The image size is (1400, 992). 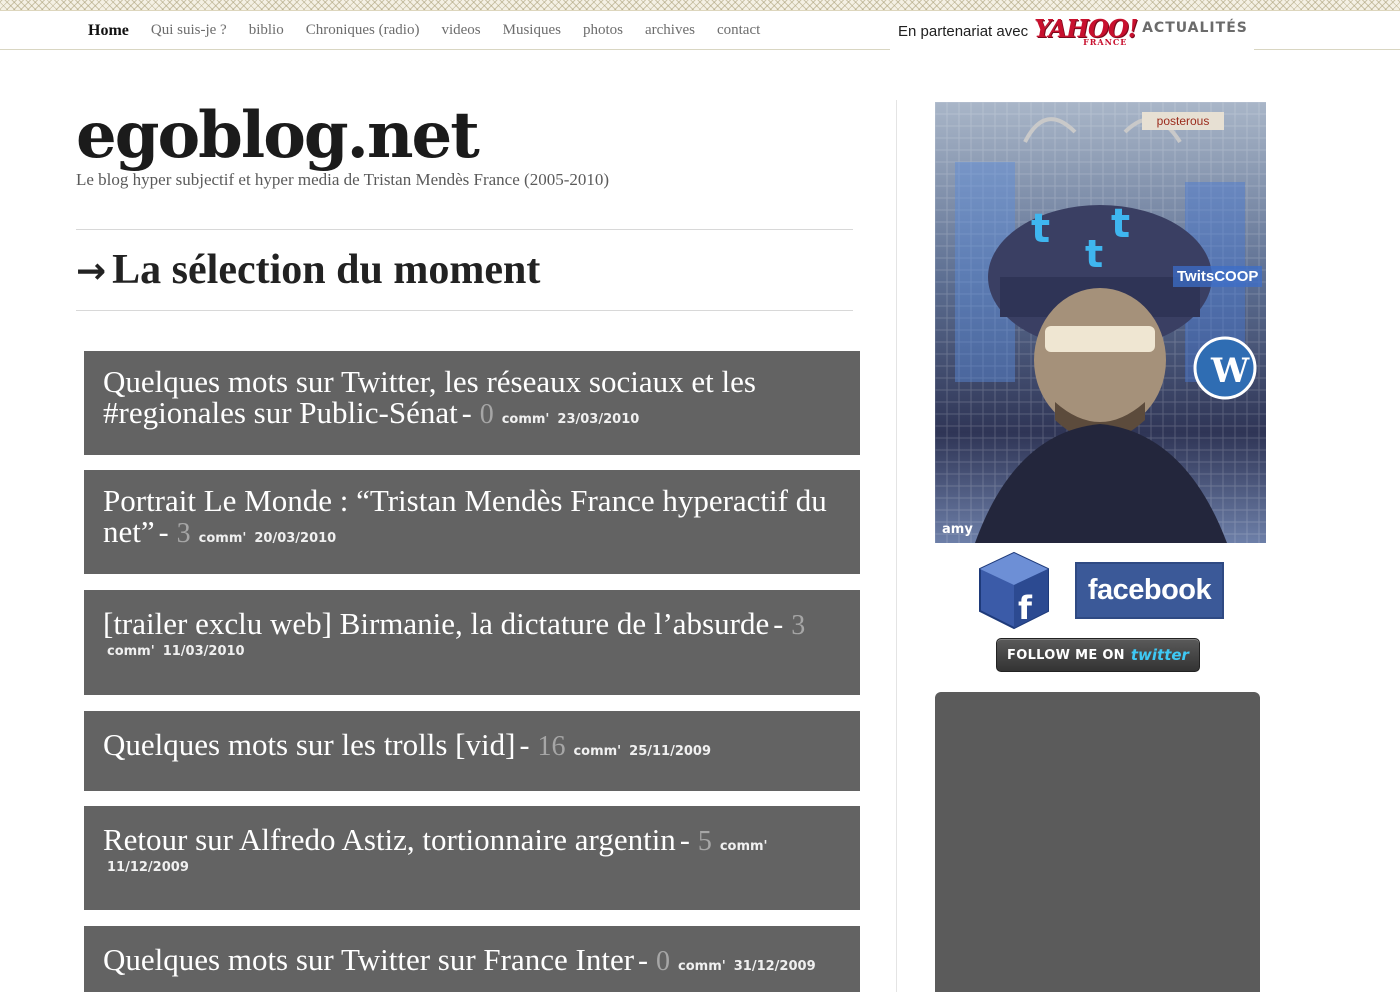 What do you see at coordinates (203, 651) in the screenshot?
I see `post-date: 11/03/2010` at bounding box center [203, 651].